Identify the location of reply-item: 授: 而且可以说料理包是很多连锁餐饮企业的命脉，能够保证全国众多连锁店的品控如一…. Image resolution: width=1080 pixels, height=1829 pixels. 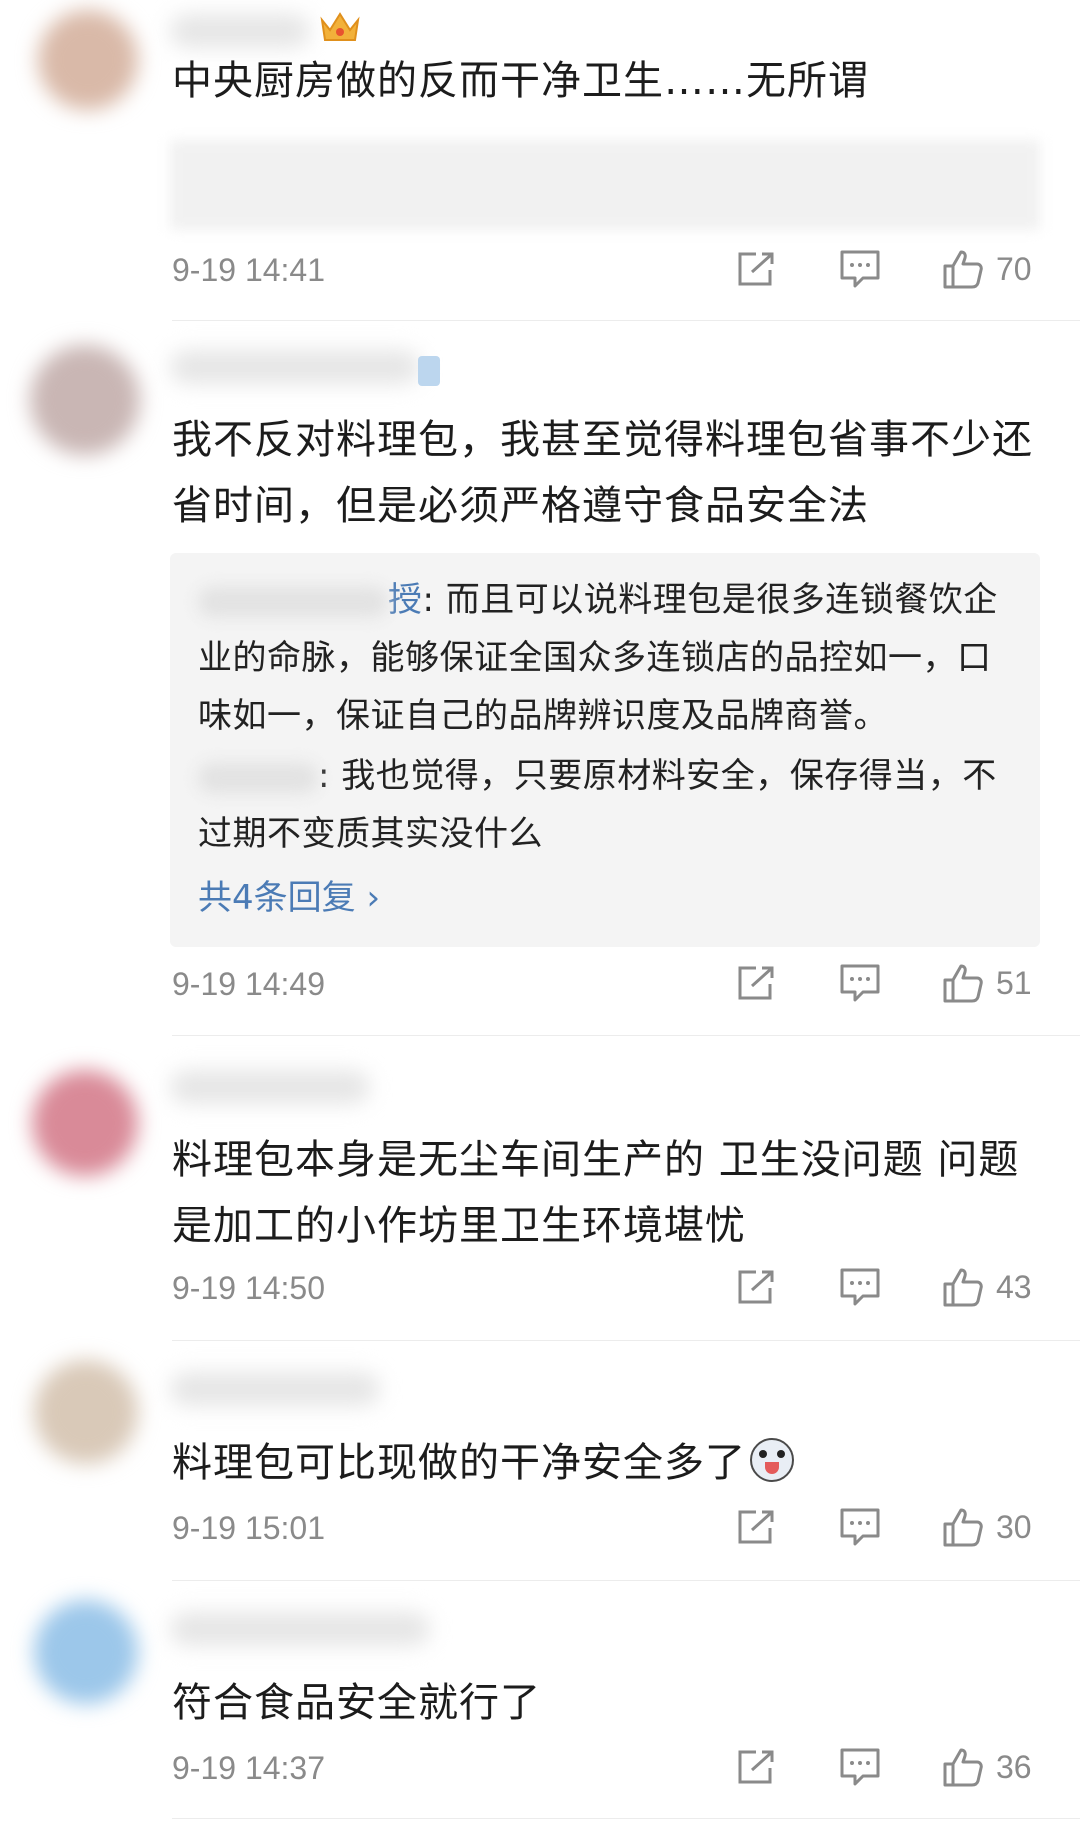
(606, 658).